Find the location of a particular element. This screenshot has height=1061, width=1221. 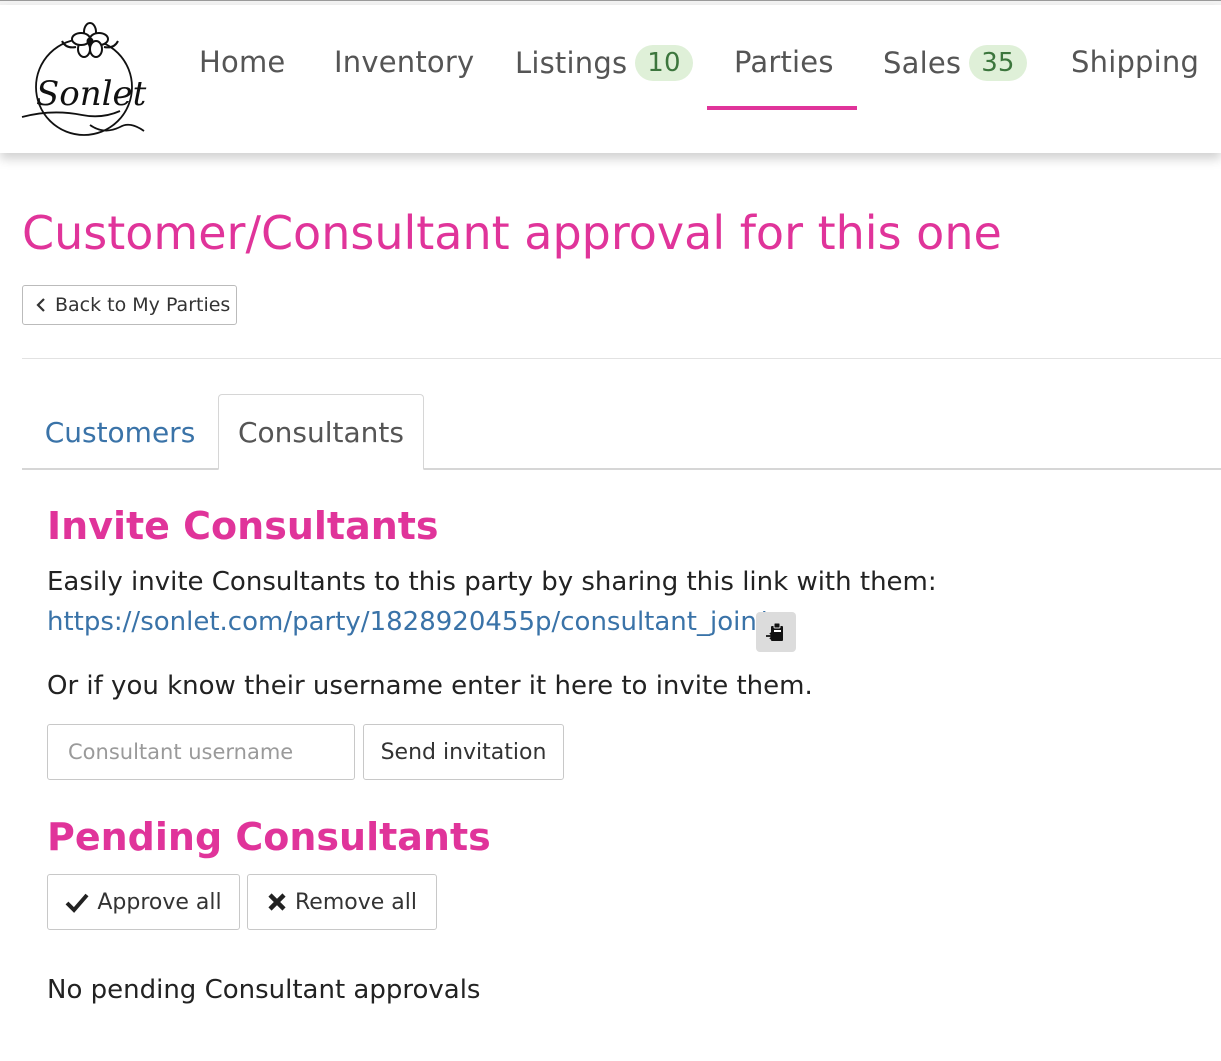

no-pending-message: No pending Consultant approvals is located at coordinates (264, 990).